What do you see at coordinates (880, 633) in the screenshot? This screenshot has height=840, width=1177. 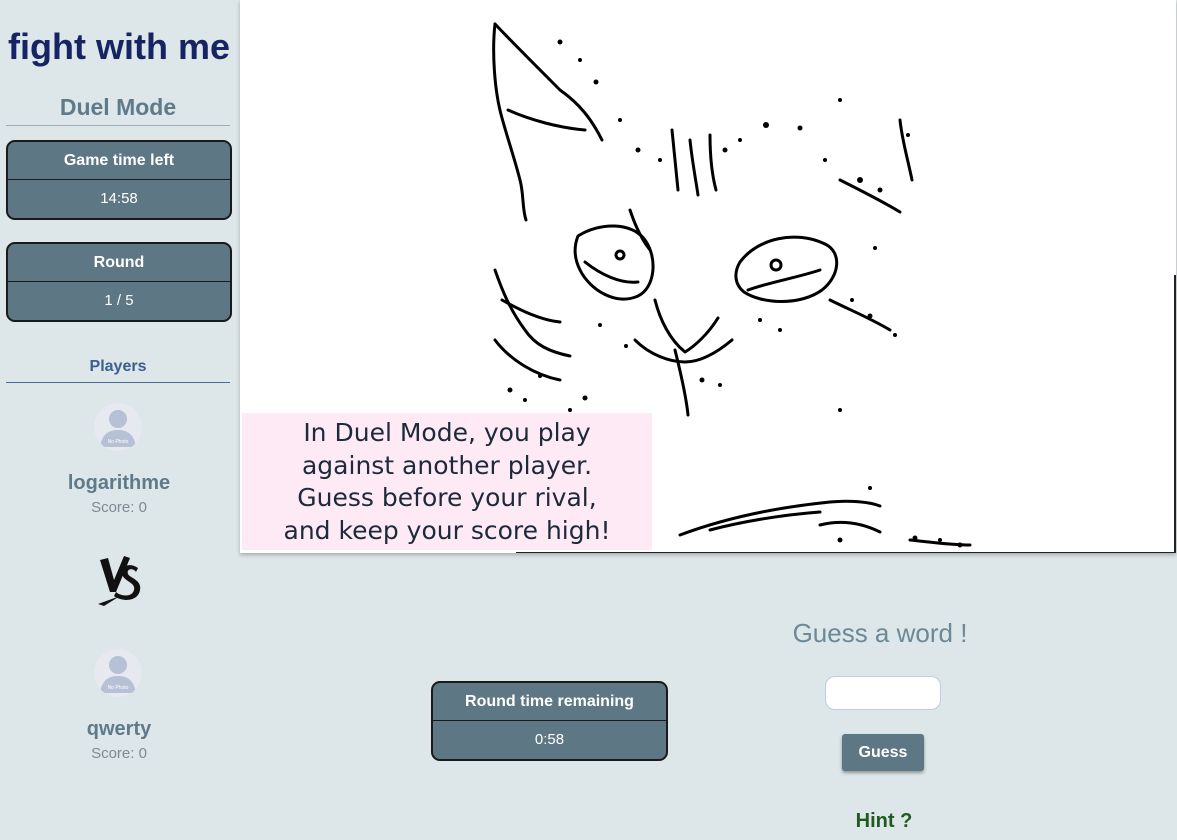 I see `guess-title: Guess a word !` at bounding box center [880, 633].